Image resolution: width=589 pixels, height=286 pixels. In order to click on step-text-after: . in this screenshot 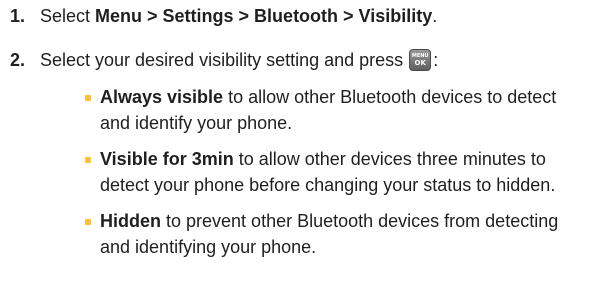, I will do `click(435, 16)`.